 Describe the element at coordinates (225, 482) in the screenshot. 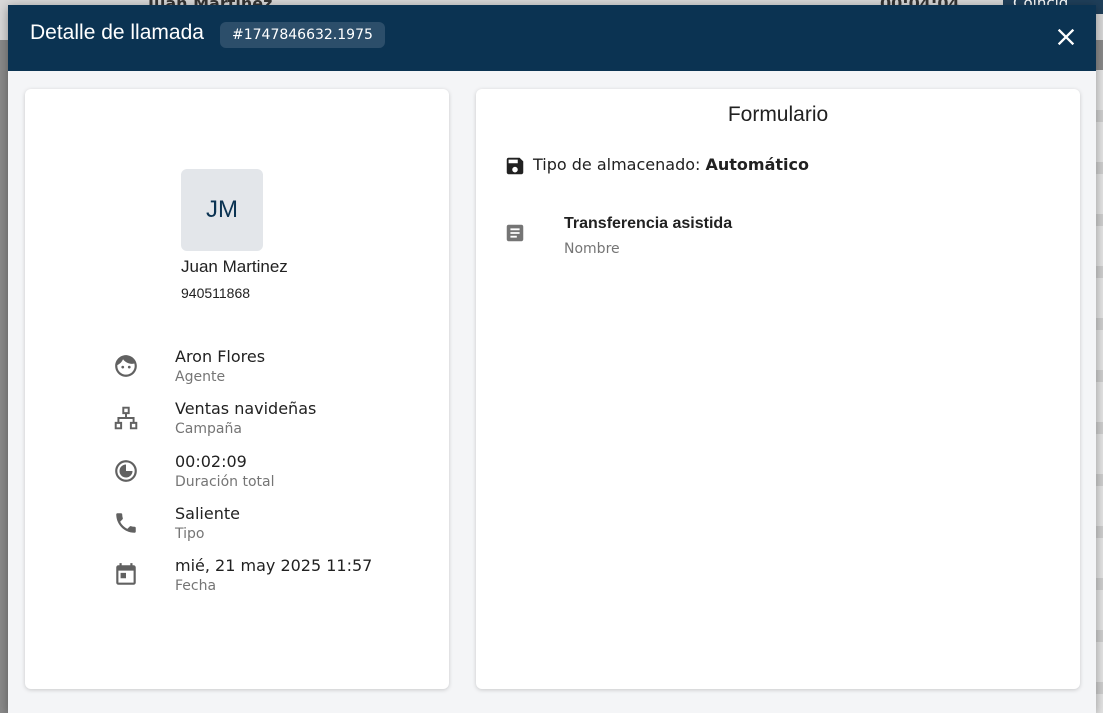

I see `duration-label: Duración total` at that location.